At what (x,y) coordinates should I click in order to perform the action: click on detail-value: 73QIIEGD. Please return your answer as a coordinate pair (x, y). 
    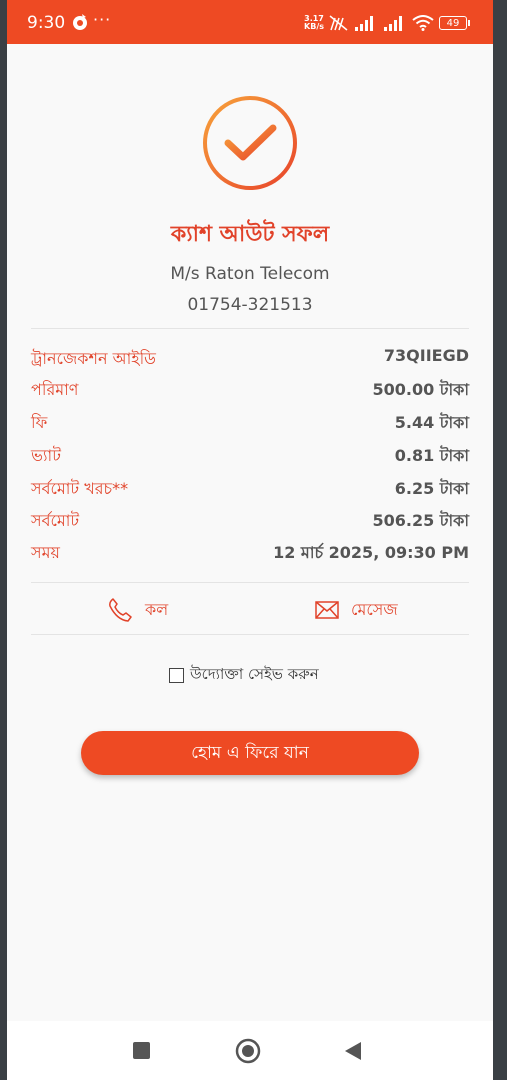
    Looking at the image, I should click on (426, 355).